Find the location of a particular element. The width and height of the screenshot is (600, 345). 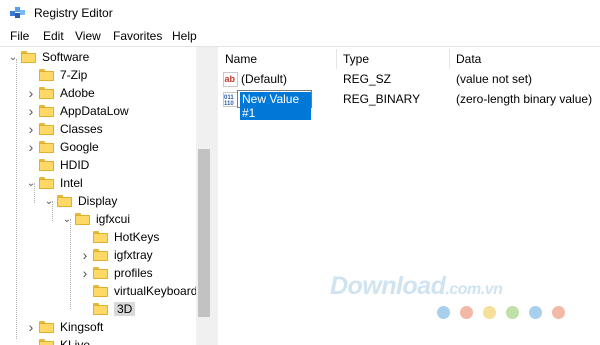

watermark-logo: Download.com.vn is located at coordinates (416, 286).